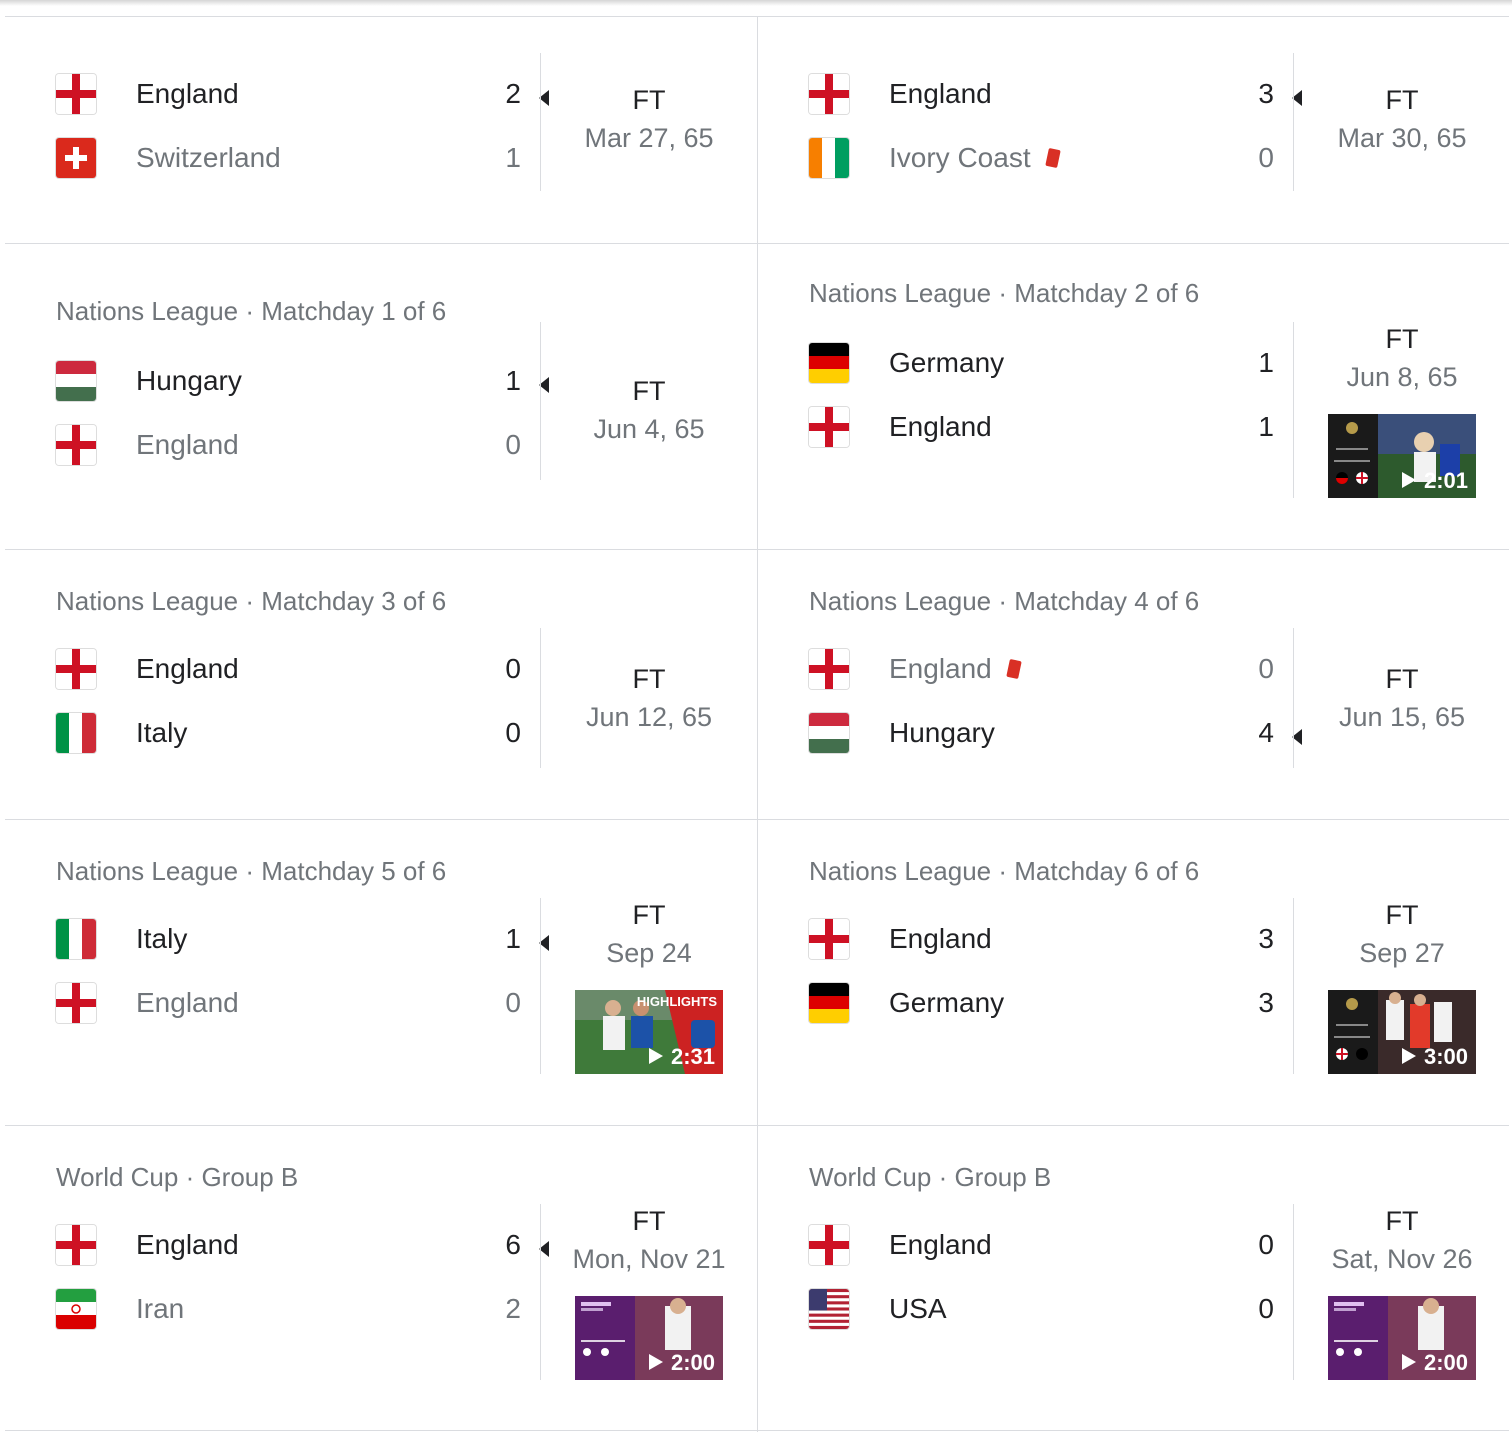  Describe the element at coordinates (649, 1032) in the screenshot. I see `highlights-video-thumbnail: HIGHLIGHTS 2:31` at that location.